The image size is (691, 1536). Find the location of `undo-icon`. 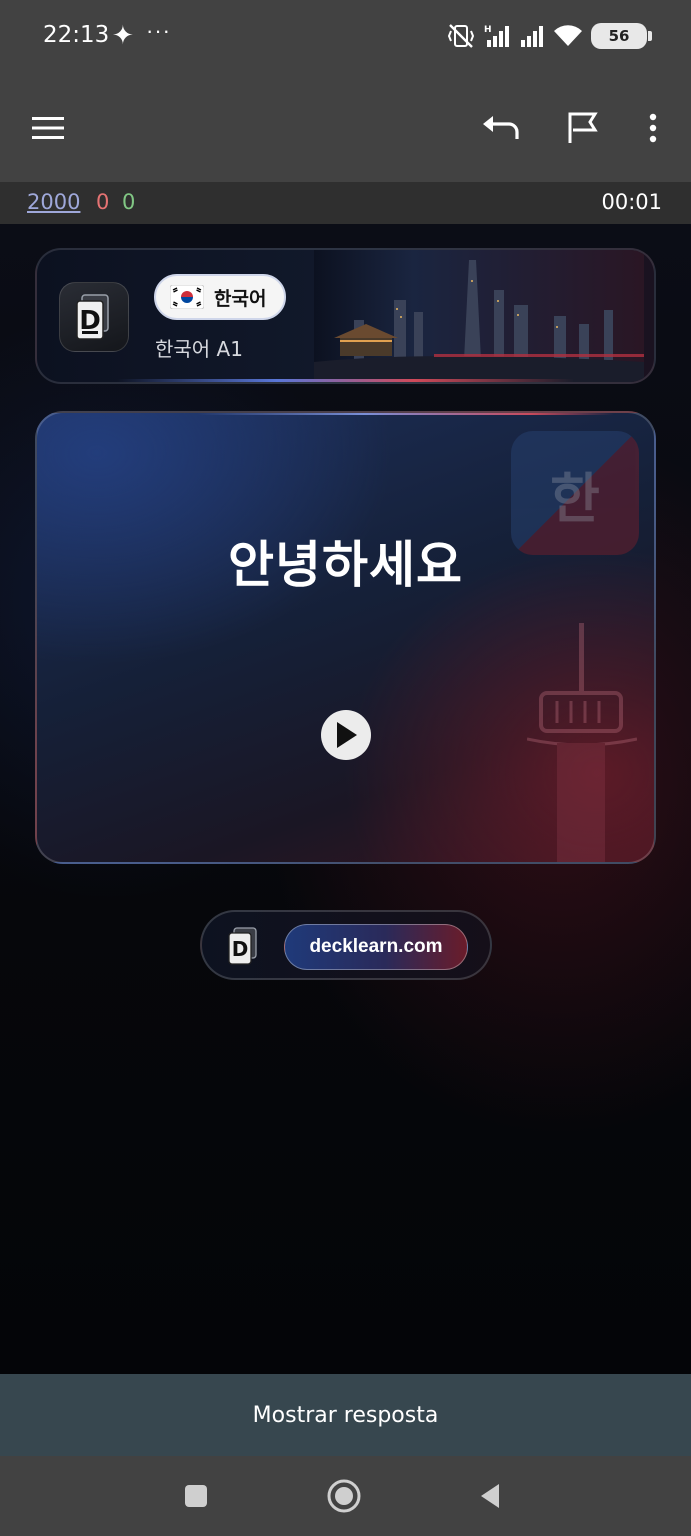

undo-icon is located at coordinates (500, 128).